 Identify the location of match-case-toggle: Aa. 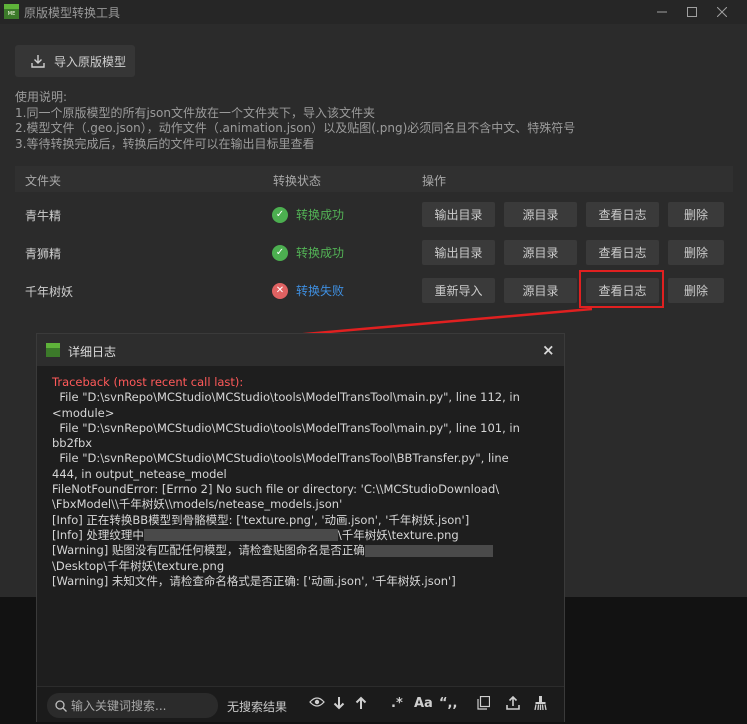
(423, 703).